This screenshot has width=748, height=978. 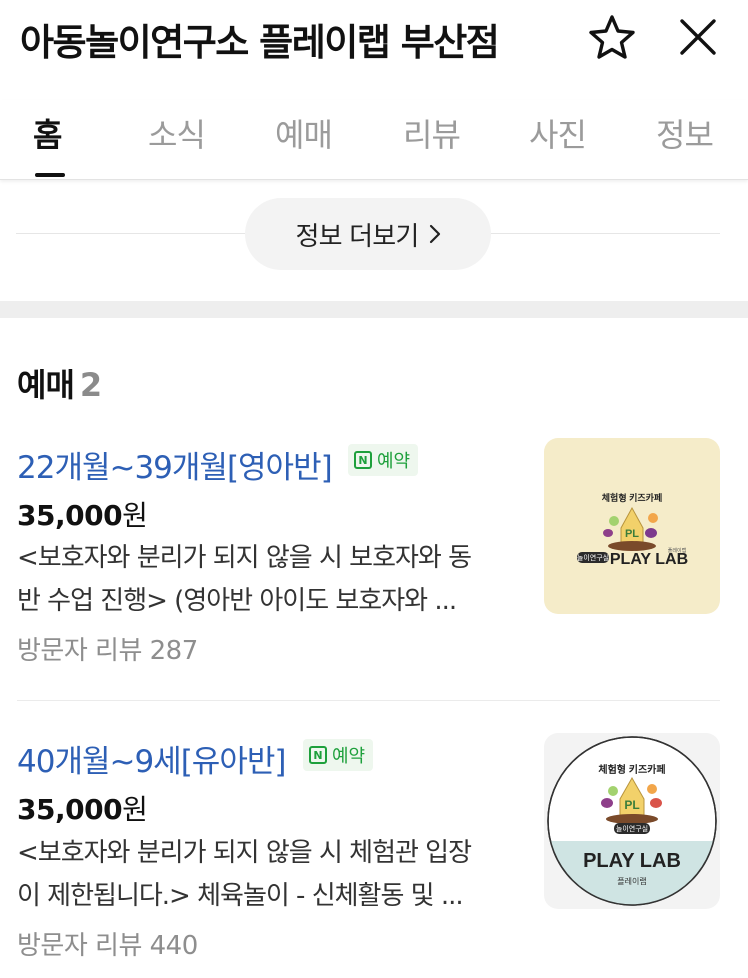 What do you see at coordinates (151, 758) in the screenshot?
I see `booking-item-title: 40개월~9세[유아반]` at bounding box center [151, 758].